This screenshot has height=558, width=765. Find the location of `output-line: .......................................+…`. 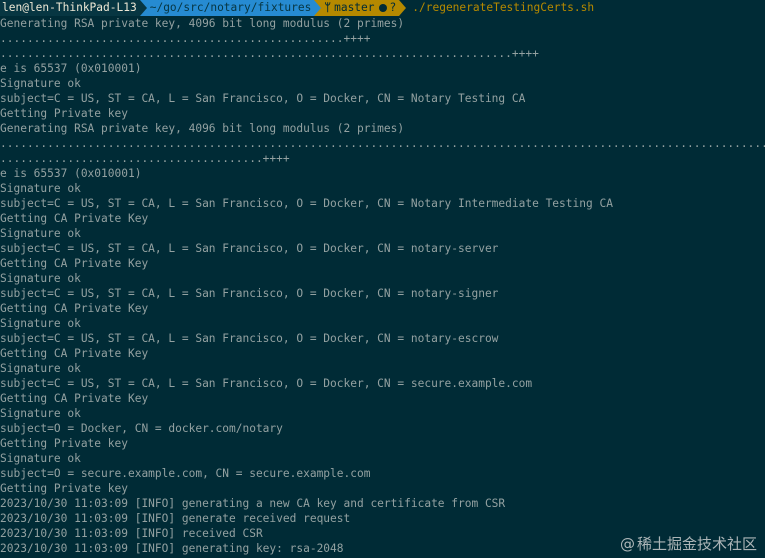

output-line: .......................................+… is located at coordinates (145, 158).